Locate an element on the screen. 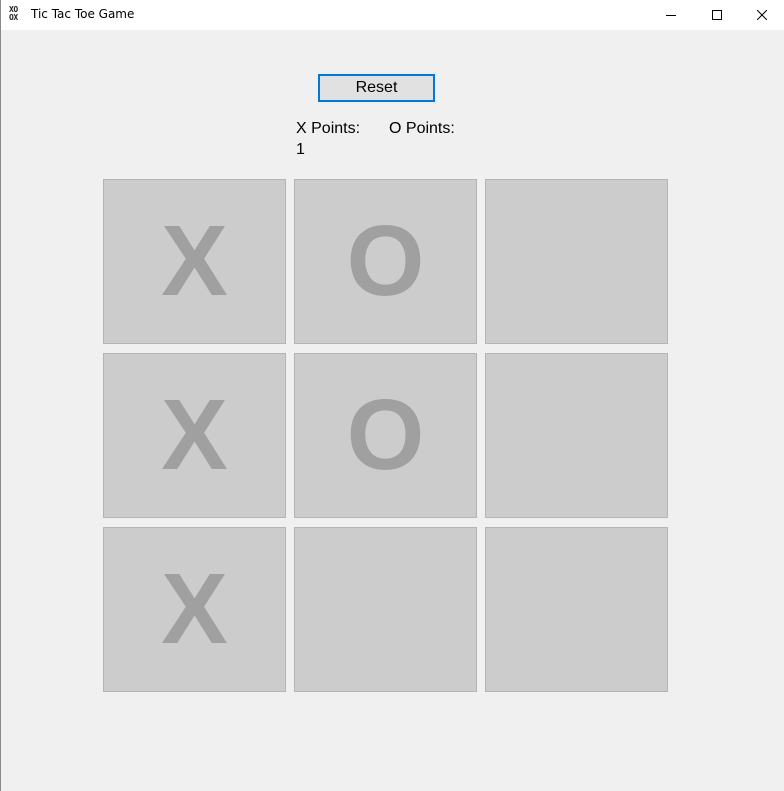 Image resolution: width=784 pixels, height=791 pixels. o-points-label: O Points: is located at coordinates (422, 128).